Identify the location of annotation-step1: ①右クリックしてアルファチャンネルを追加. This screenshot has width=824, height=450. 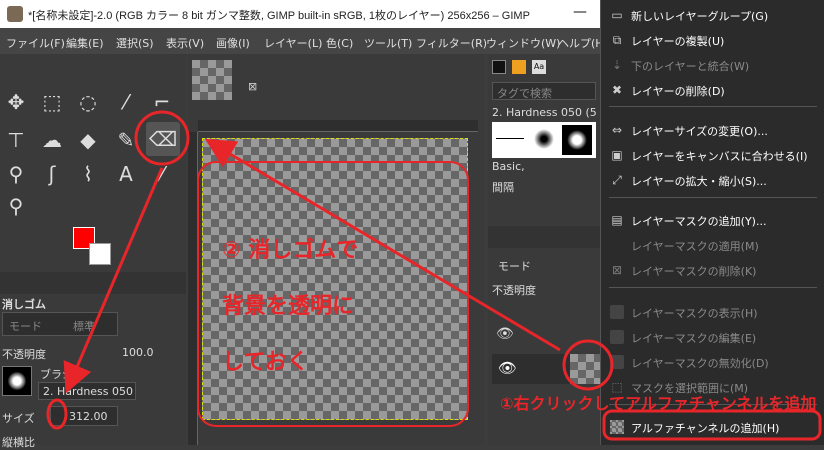
(658, 403).